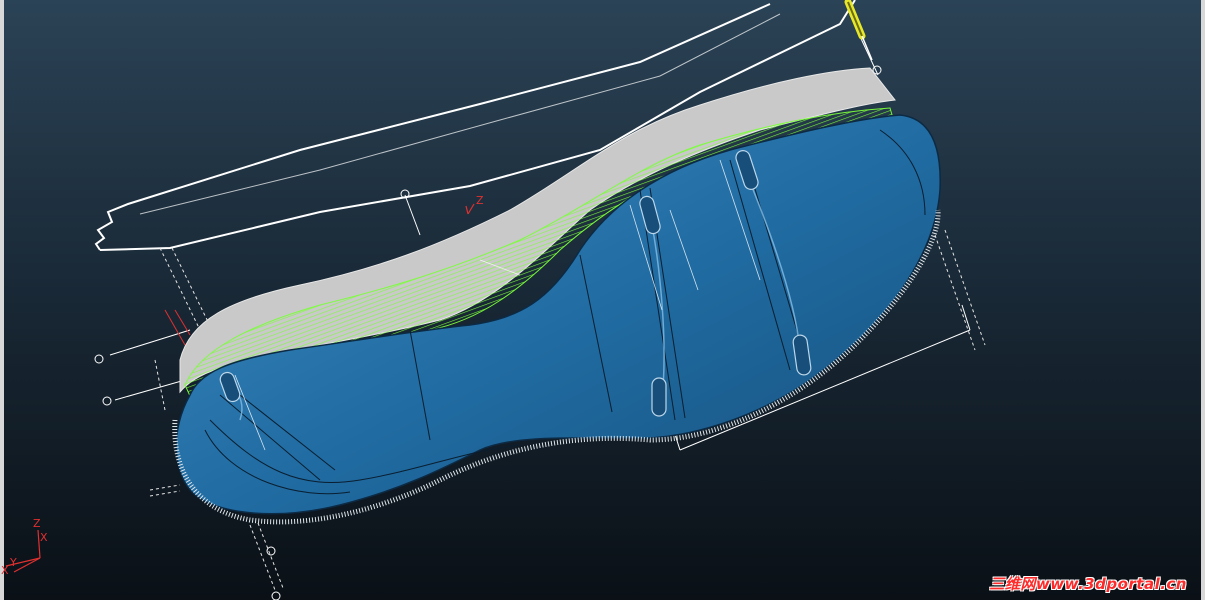 This screenshot has width=1205, height=600. What do you see at coordinates (37, 523) in the screenshot?
I see `triad-z-label: Z` at bounding box center [37, 523].